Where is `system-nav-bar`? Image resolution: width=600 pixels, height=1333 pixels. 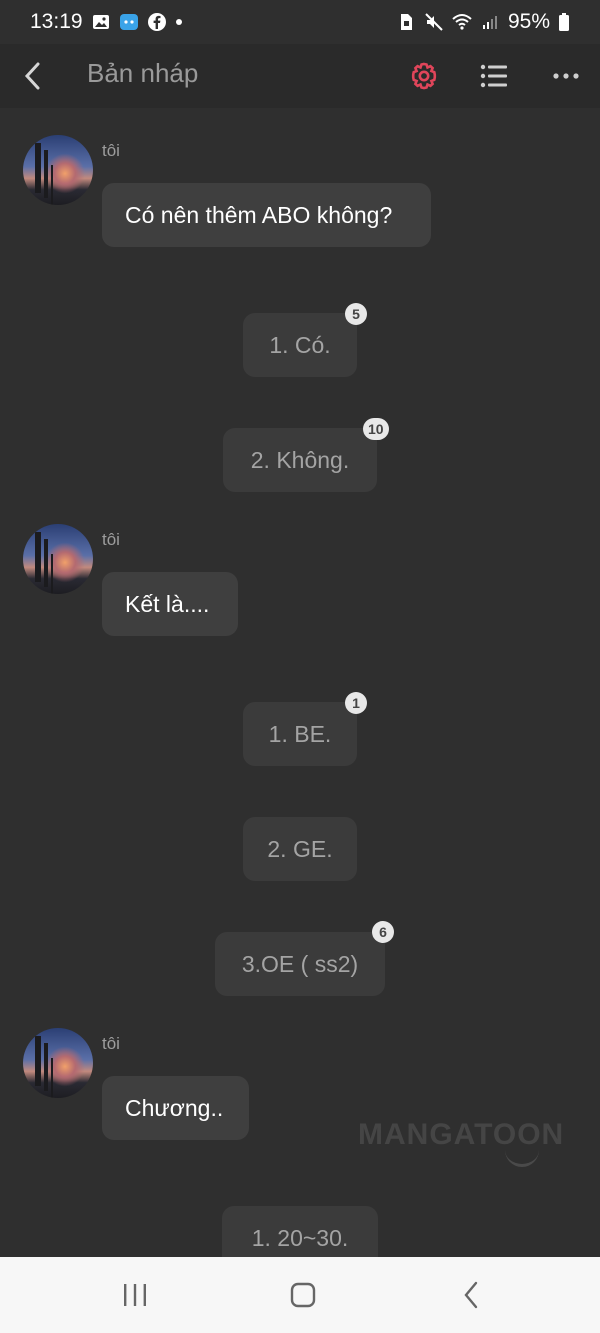
system-nav-bar is located at coordinates (300, 1295).